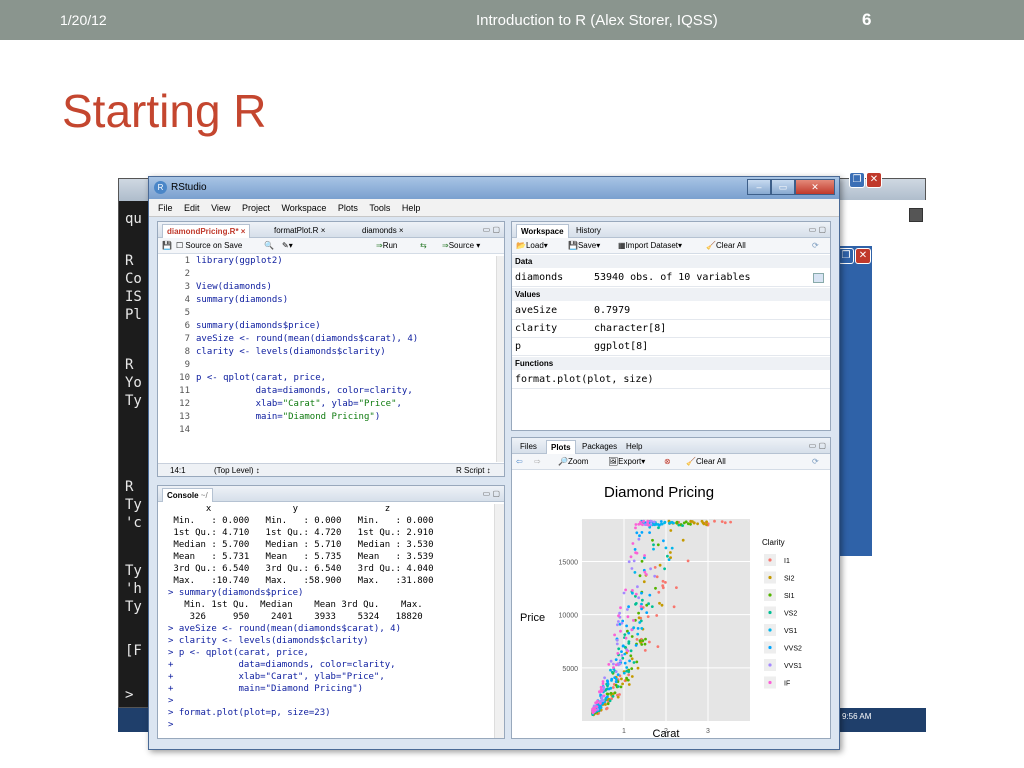 This screenshot has height=768, width=1024. I want to click on tab-console: Console ~/, so click(187, 495).